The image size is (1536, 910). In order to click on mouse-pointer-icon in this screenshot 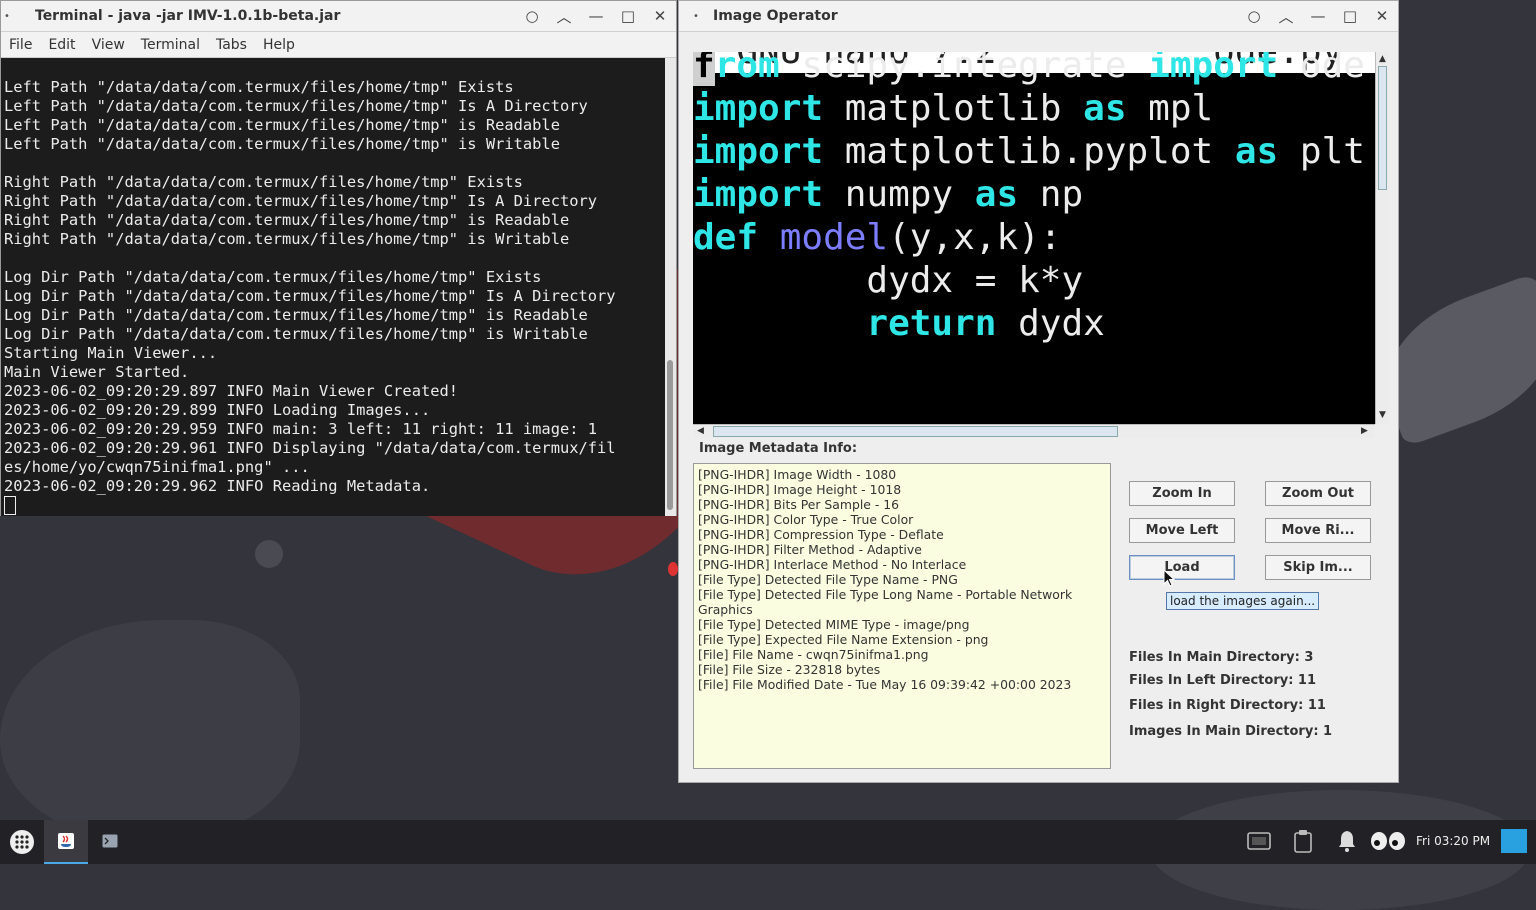, I will do `click(1169, 578)`.